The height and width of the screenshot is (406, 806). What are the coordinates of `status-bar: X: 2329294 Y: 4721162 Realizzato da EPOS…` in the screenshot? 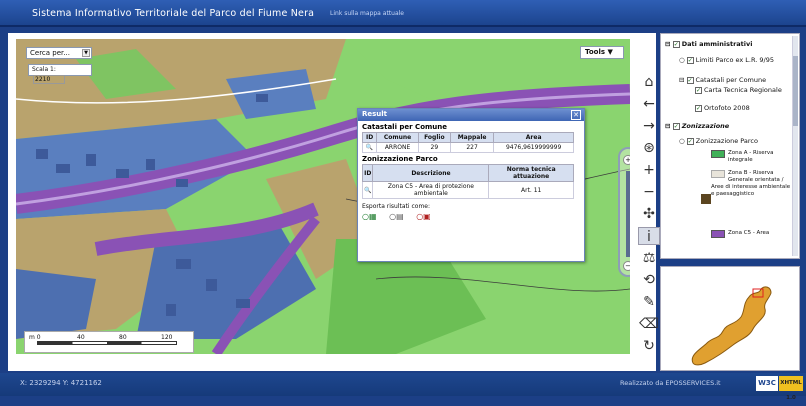 It's located at (403, 387).